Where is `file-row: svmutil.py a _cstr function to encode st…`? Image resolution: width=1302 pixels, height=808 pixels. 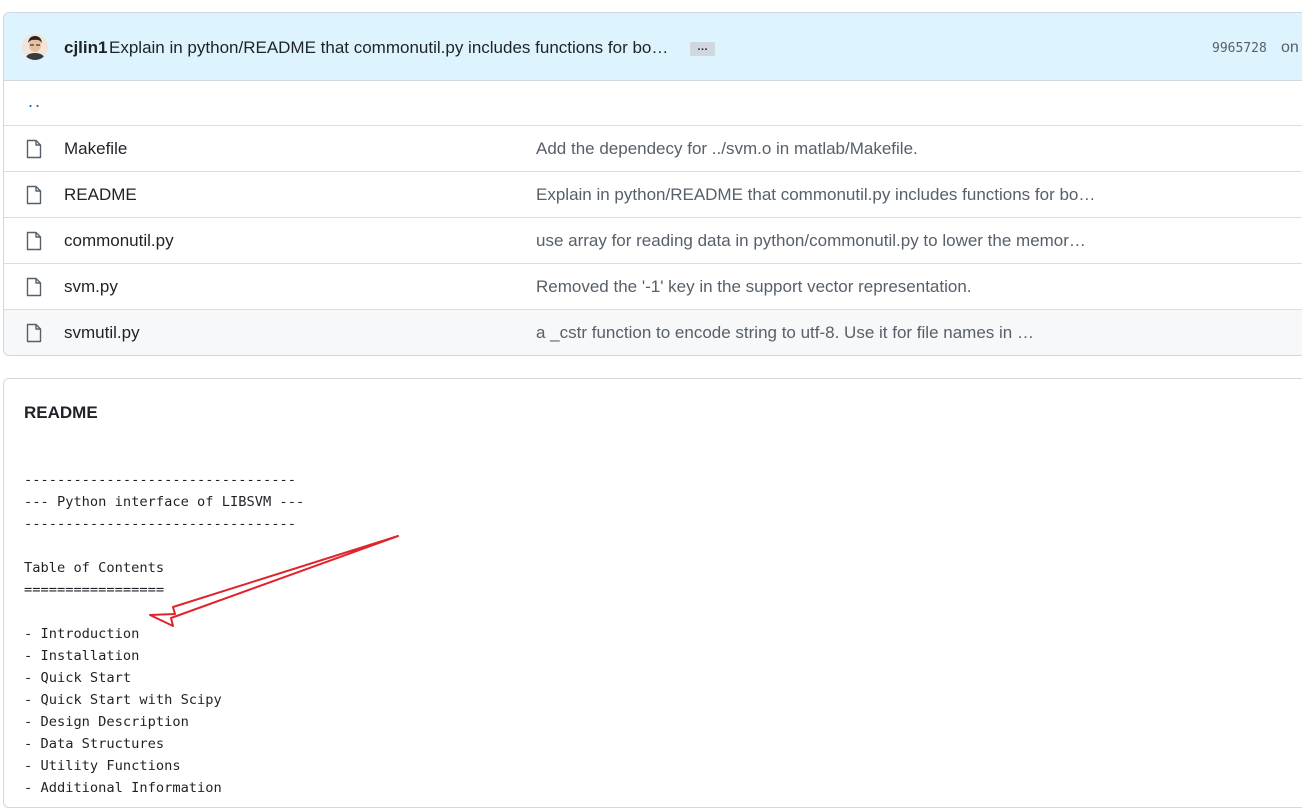 file-row: svmutil.py a _cstr function to encode st… is located at coordinates (653, 332).